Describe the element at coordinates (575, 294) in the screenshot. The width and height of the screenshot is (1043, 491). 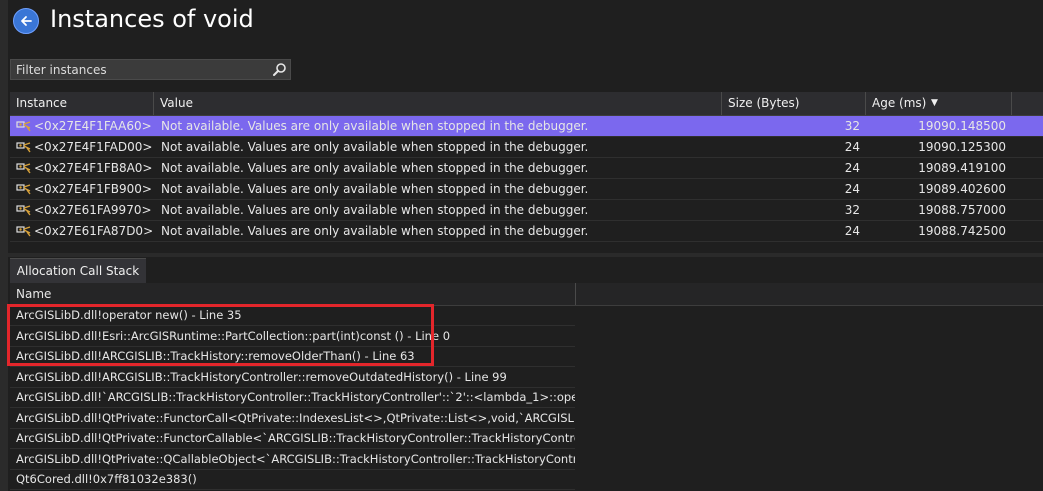
I see `column-separator` at that location.